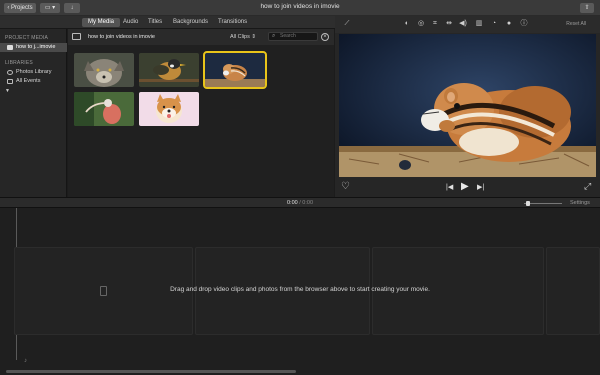 The image size is (600, 375). Describe the element at coordinates (580, 203) in the screenshot. I see `settings-button: Settings` at that location.